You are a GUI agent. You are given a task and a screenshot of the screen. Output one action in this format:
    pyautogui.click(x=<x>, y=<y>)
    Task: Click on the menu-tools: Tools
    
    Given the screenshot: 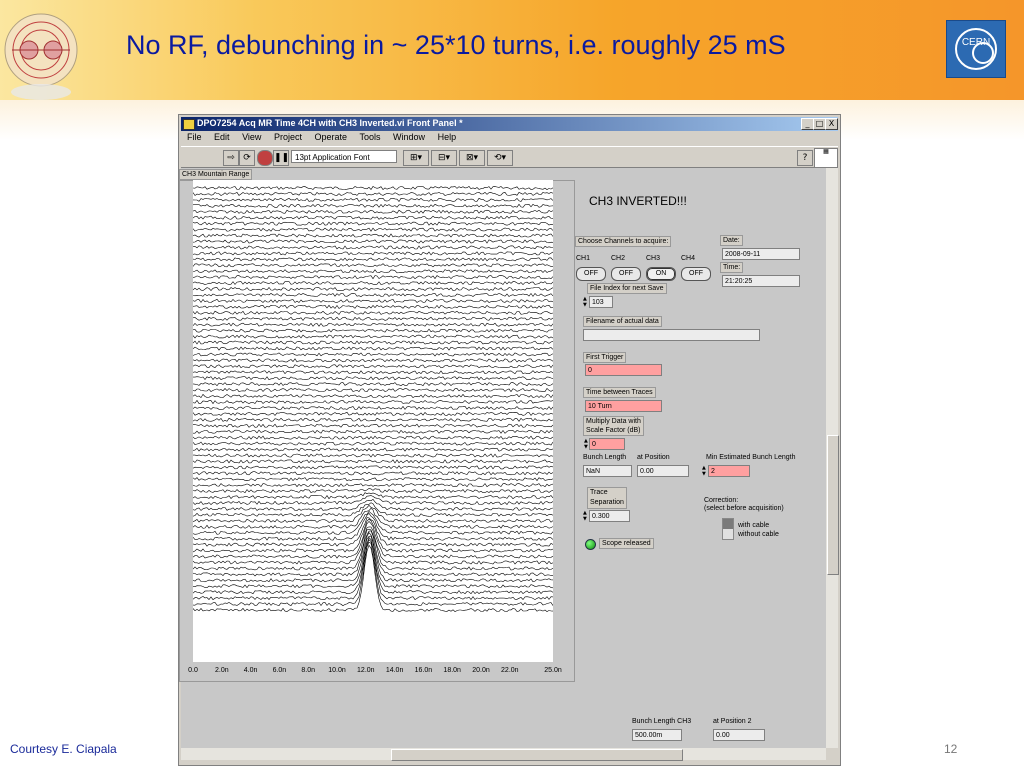 What is the action you would take?
    pyautogui.click(x=370, y=137)
    